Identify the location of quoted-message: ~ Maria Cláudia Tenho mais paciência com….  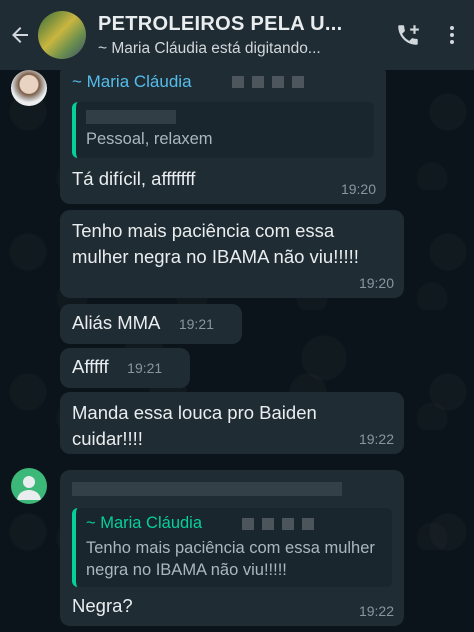
(232, 547).